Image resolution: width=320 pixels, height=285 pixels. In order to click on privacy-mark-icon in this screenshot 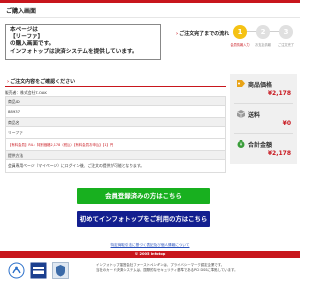, I will do `click(16, 270)`.